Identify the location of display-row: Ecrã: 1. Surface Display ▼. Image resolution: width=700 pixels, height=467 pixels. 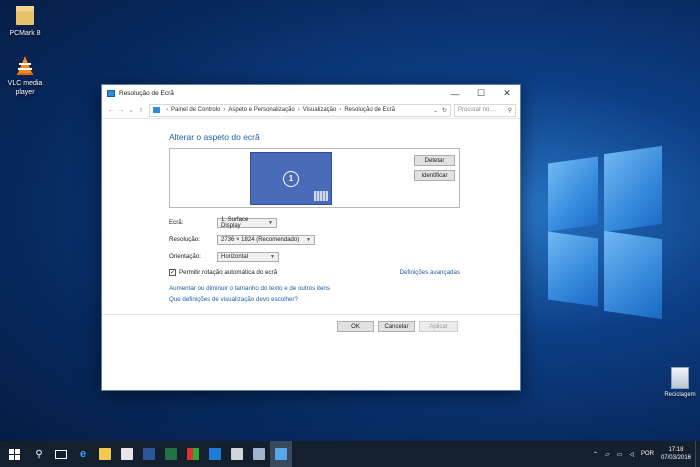
(344, 222).